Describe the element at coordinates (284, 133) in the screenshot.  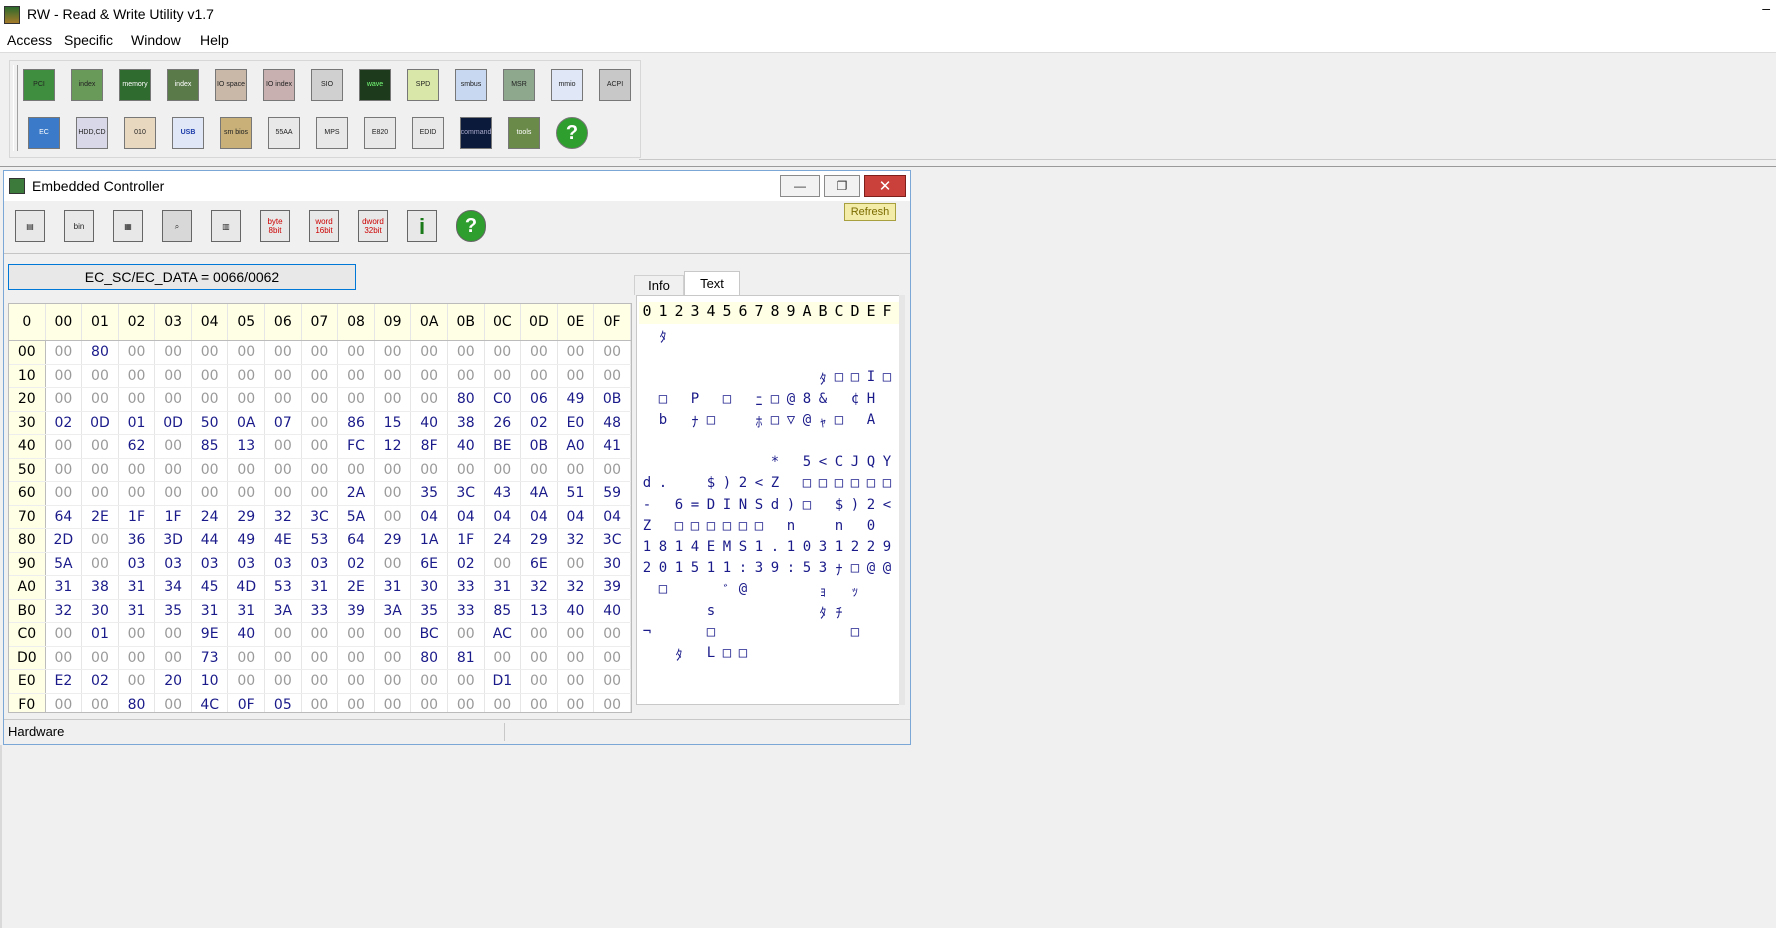
I see `rom-55aa-icon: 55AA` at that location.